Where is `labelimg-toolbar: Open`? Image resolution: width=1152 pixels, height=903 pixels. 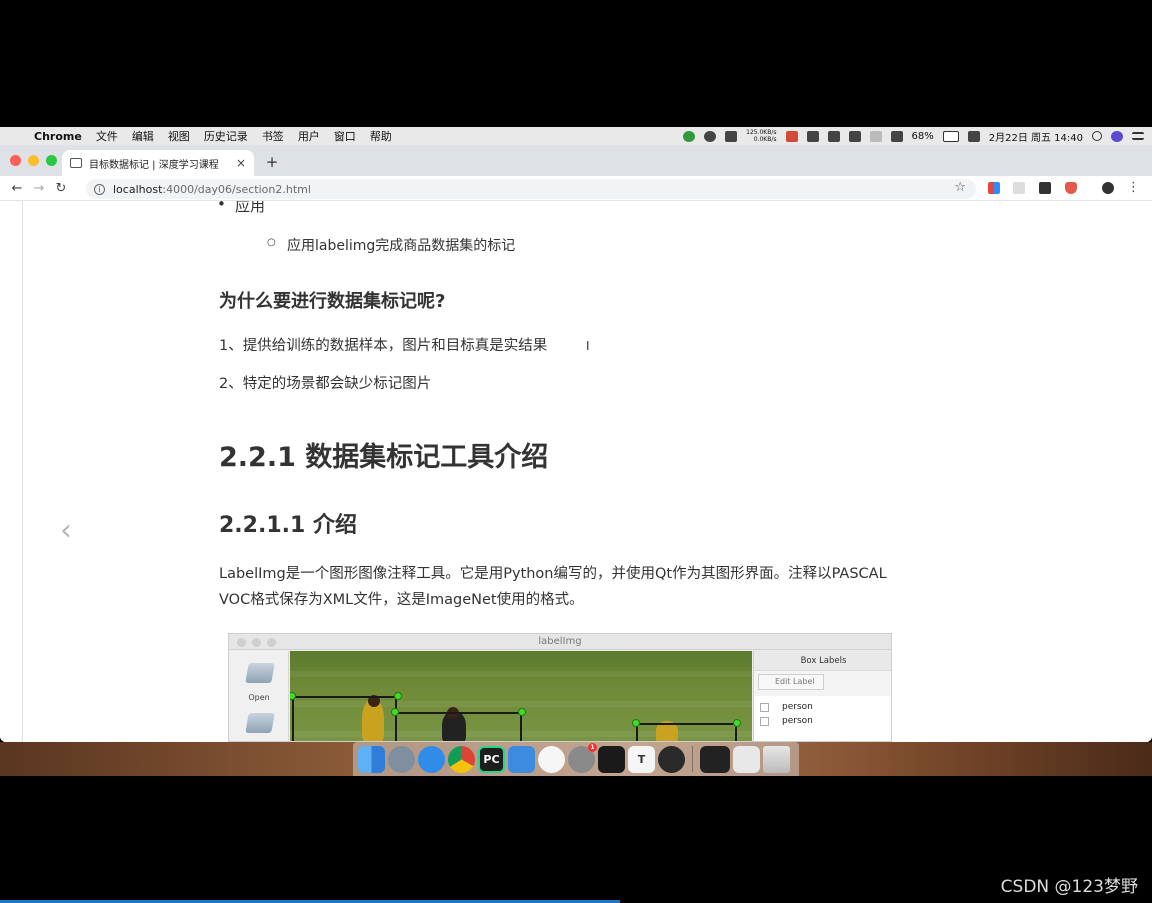
labelimg-toolbar: Open is located at coordinates (259, 696).